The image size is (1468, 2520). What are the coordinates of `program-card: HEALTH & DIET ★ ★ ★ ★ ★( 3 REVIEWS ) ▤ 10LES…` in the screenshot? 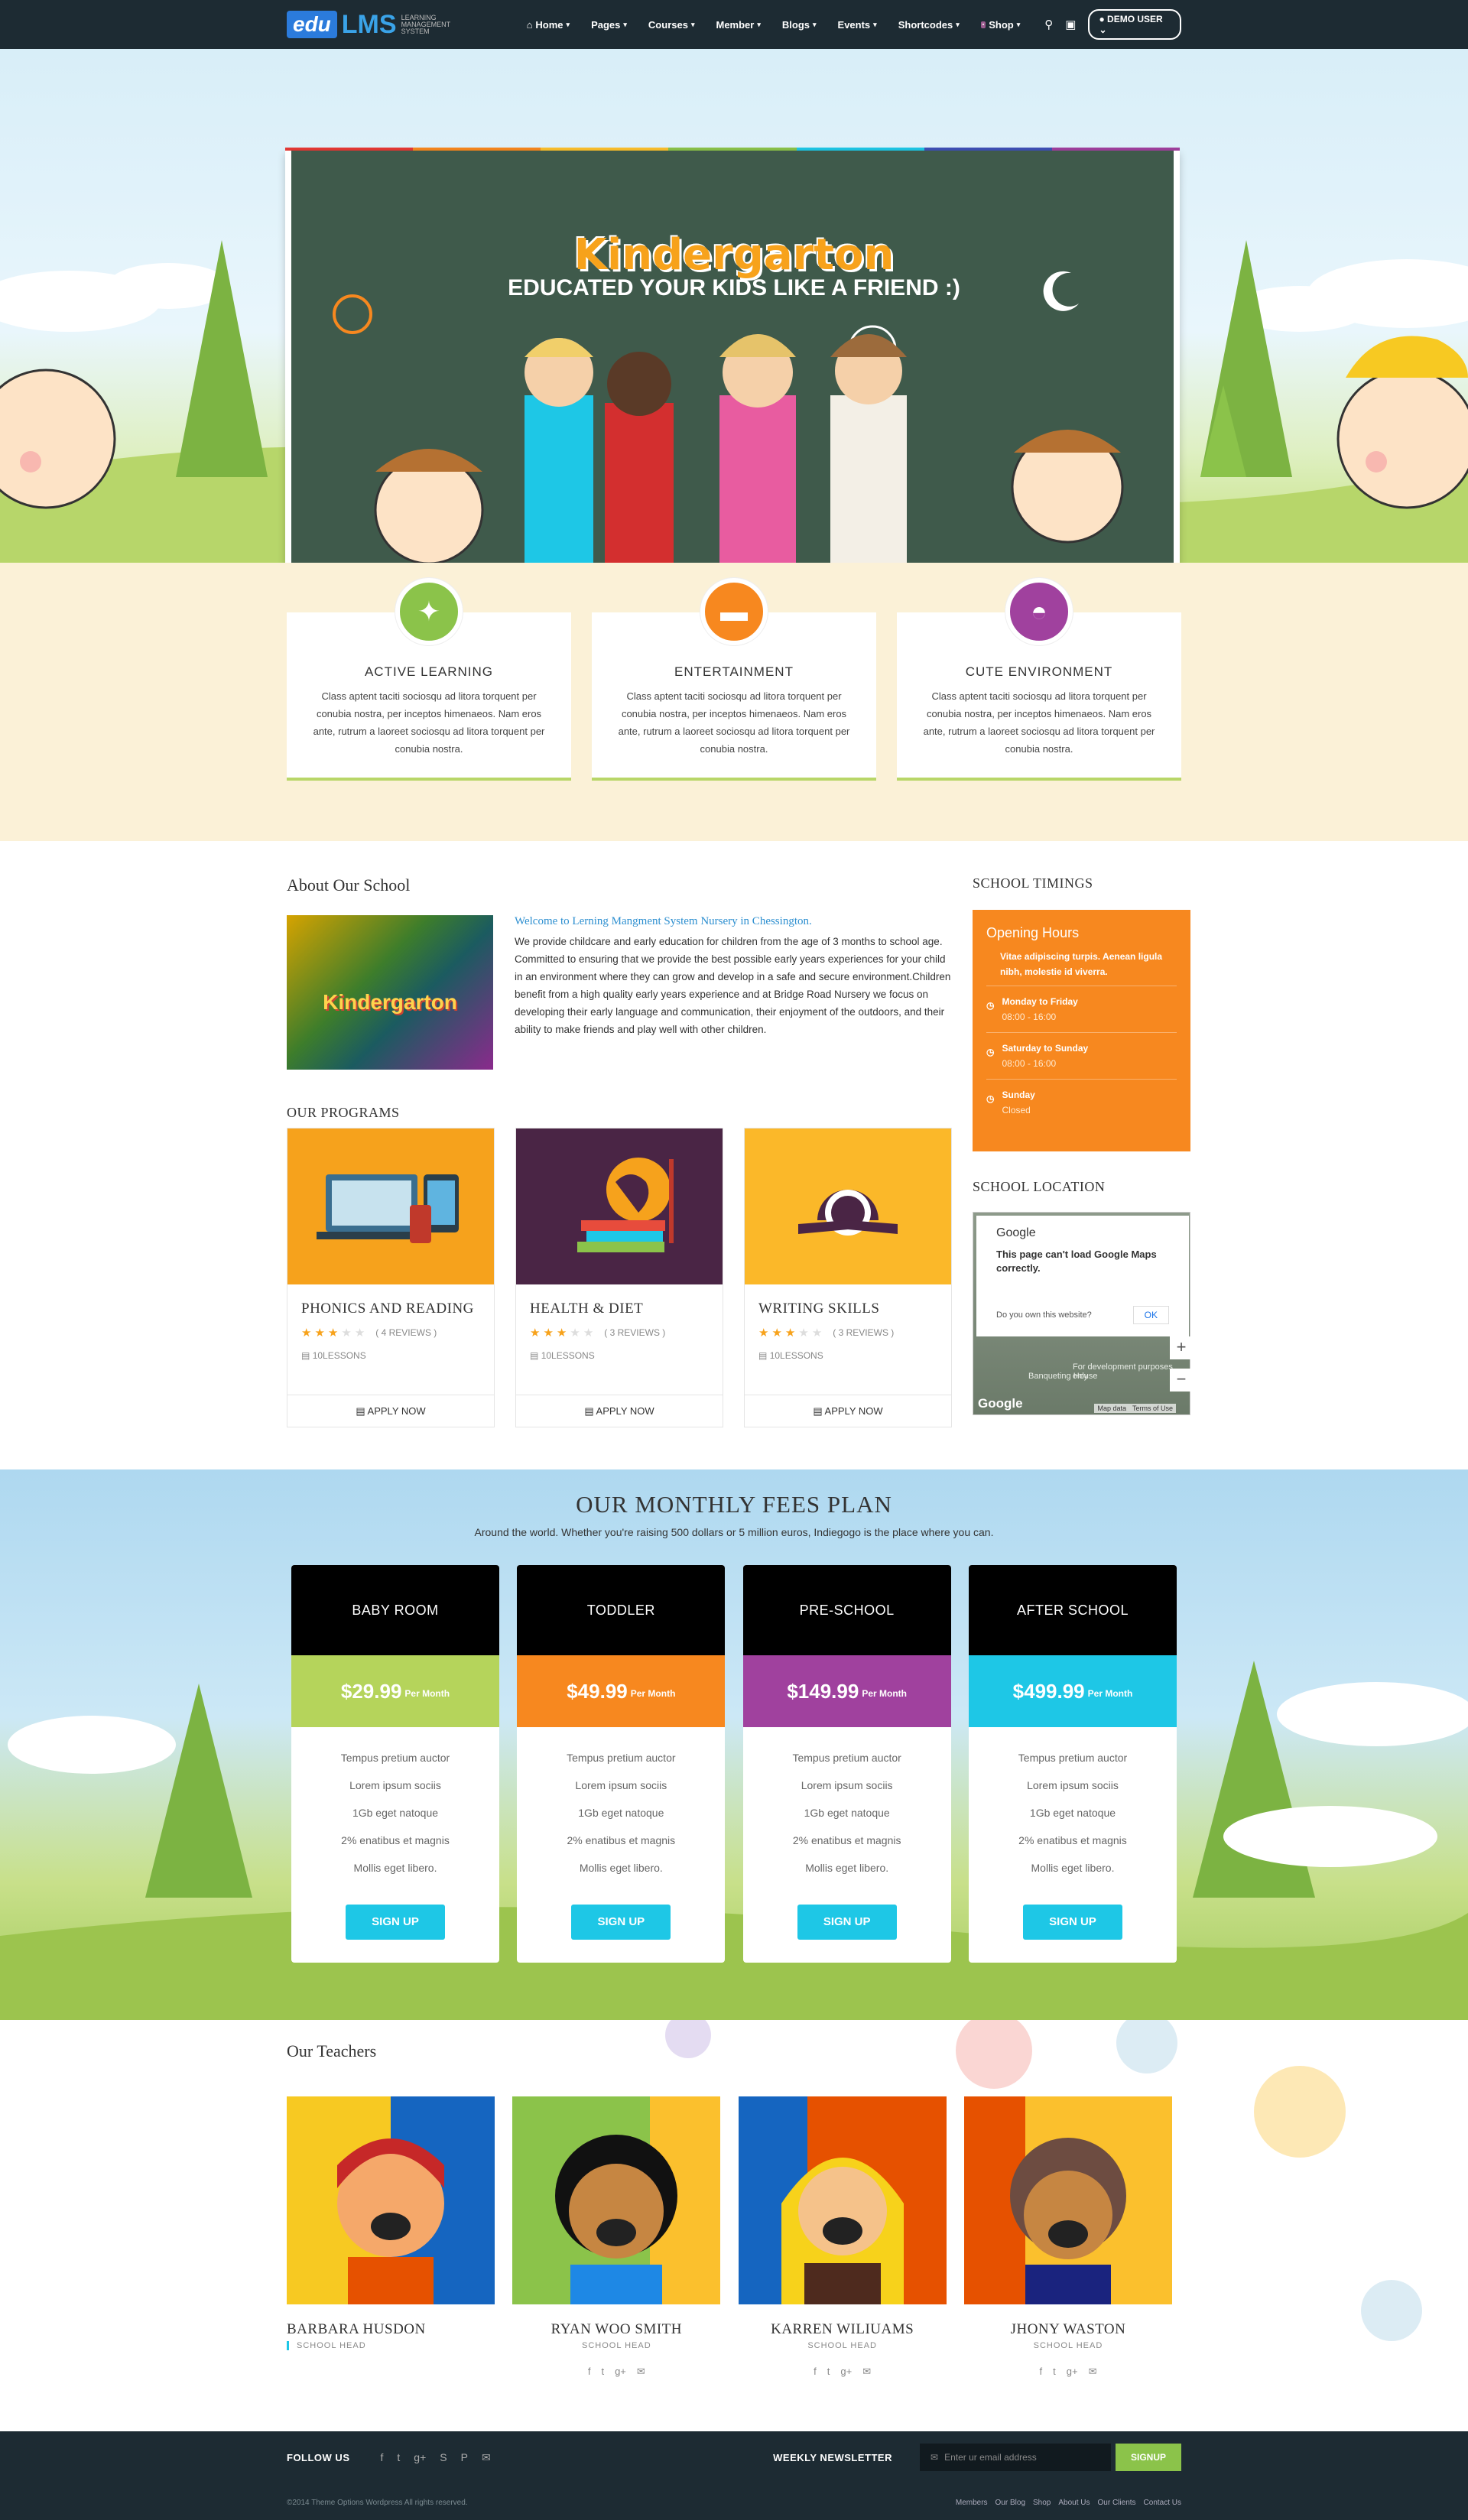 It's located at (619, 1277).